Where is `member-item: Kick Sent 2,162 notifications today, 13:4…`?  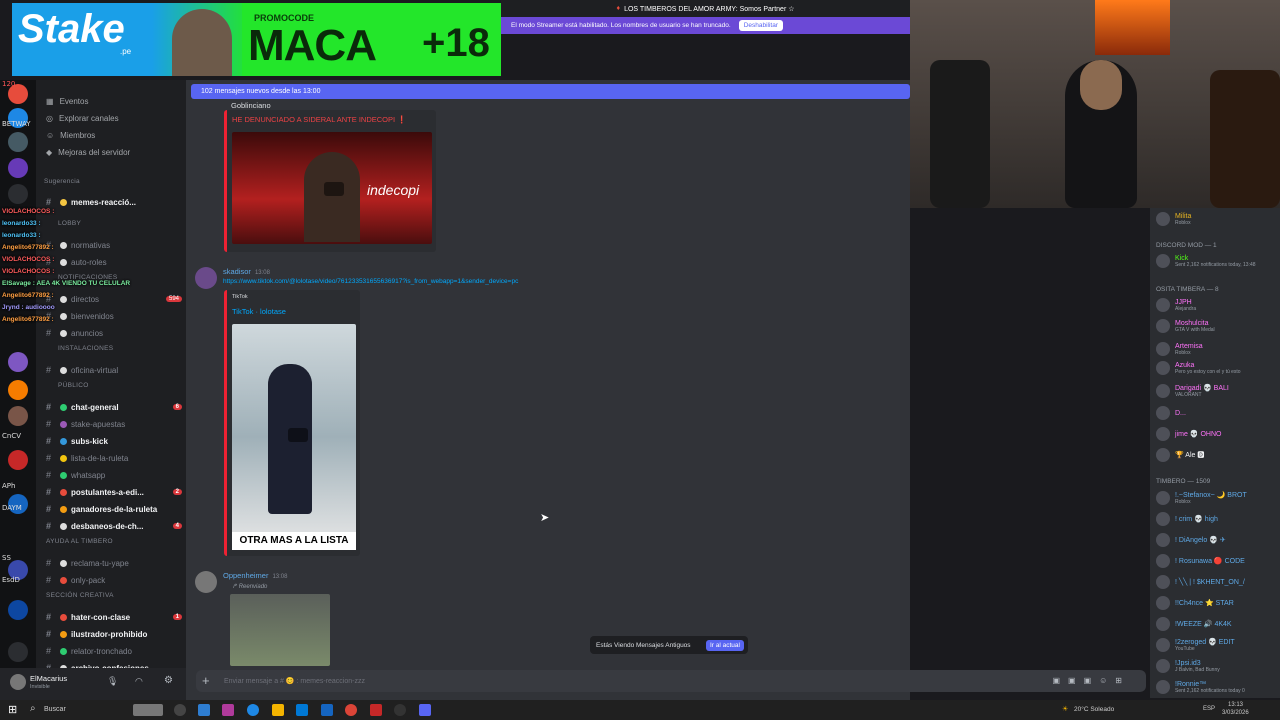
member-item: Kick Sent 2,162 notifications today, 13:4… is located at coordinates (1218, 261).